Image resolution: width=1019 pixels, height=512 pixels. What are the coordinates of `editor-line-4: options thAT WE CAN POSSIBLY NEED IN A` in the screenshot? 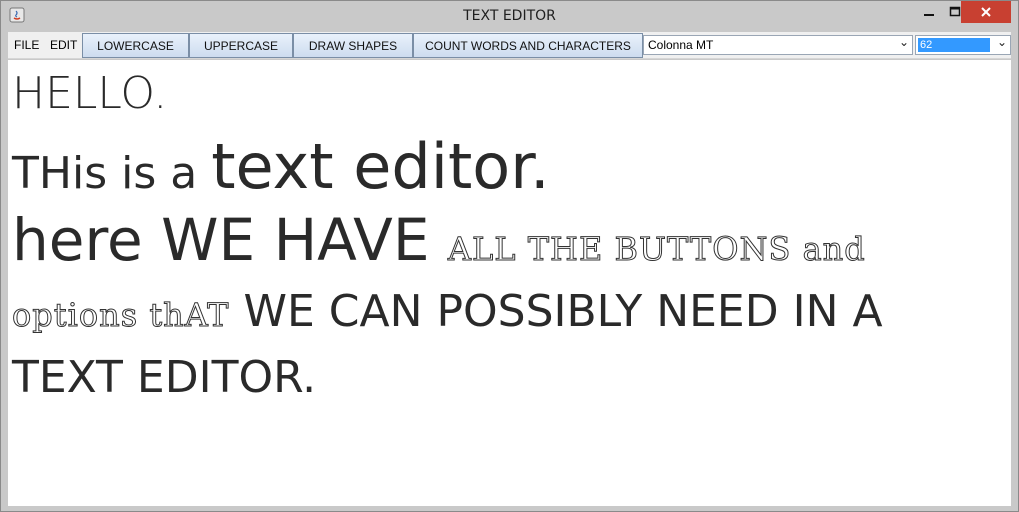 It's located at (447, 311).